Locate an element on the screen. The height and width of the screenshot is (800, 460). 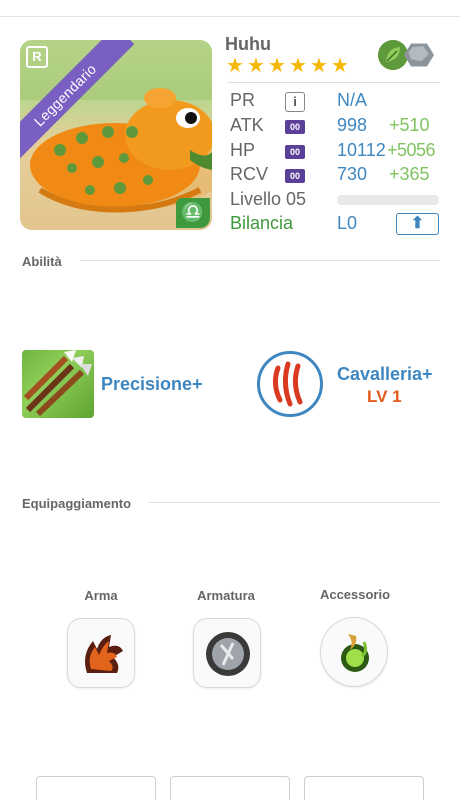
green-orb-accessory-icon is located at coordinates (355, 653).